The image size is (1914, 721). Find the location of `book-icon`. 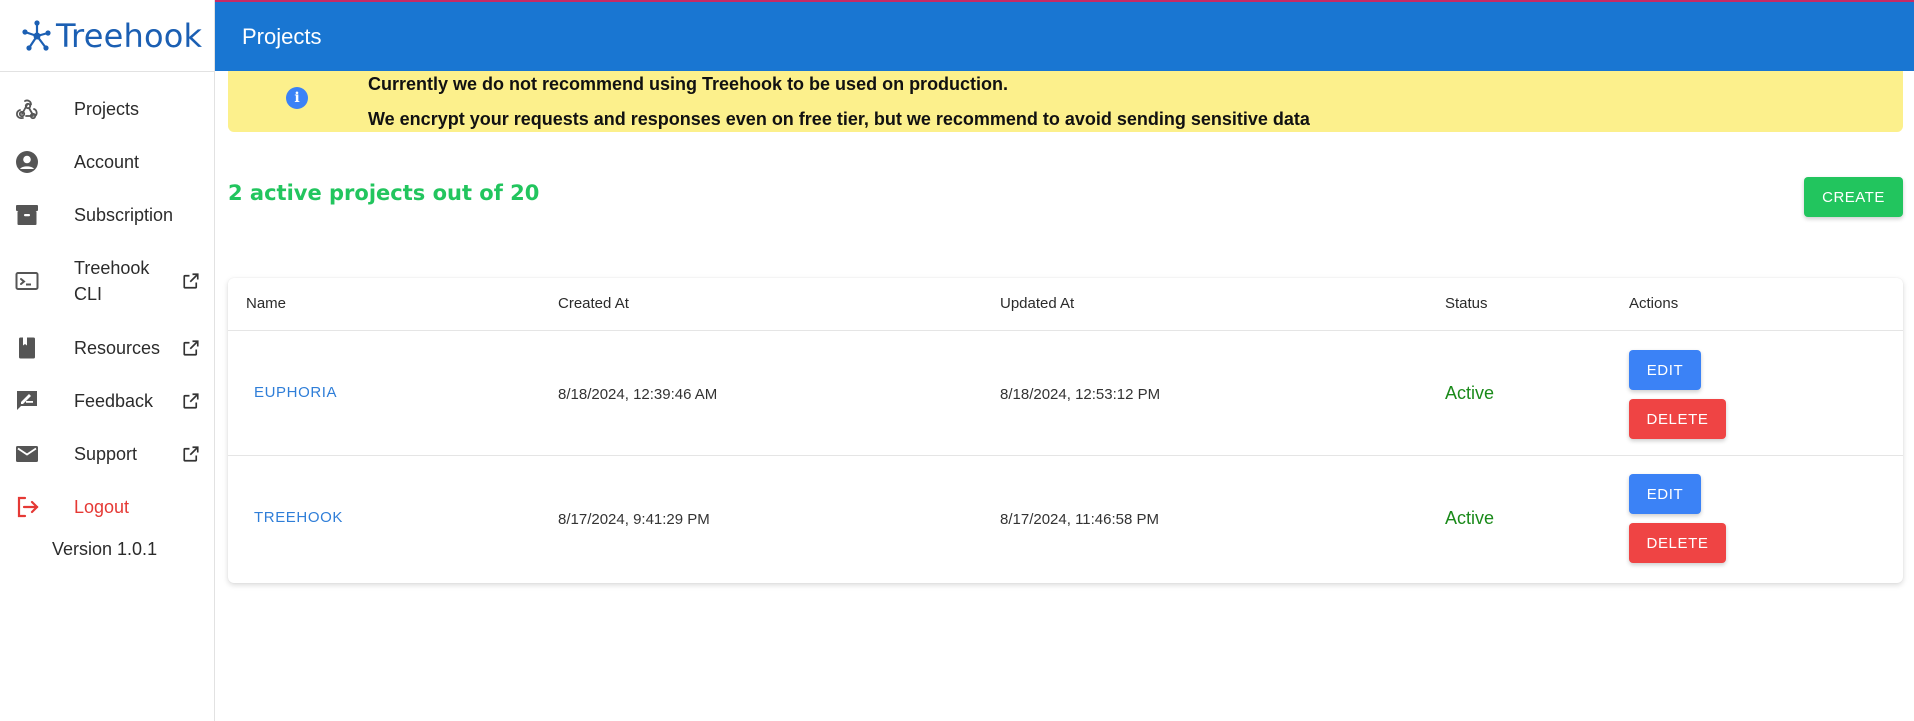

book-icon is located at coordinates (27, 348).